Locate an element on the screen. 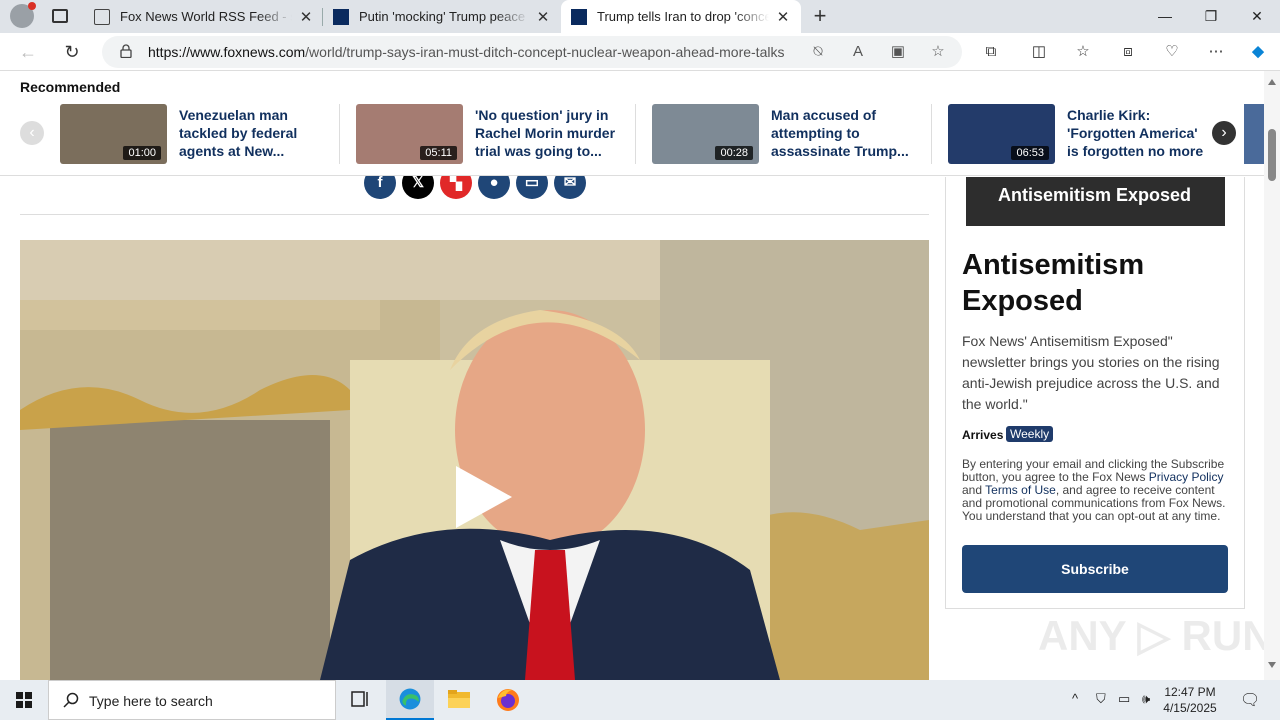  chevron-left-icon: ‹ is located at coordinates (32, 132).